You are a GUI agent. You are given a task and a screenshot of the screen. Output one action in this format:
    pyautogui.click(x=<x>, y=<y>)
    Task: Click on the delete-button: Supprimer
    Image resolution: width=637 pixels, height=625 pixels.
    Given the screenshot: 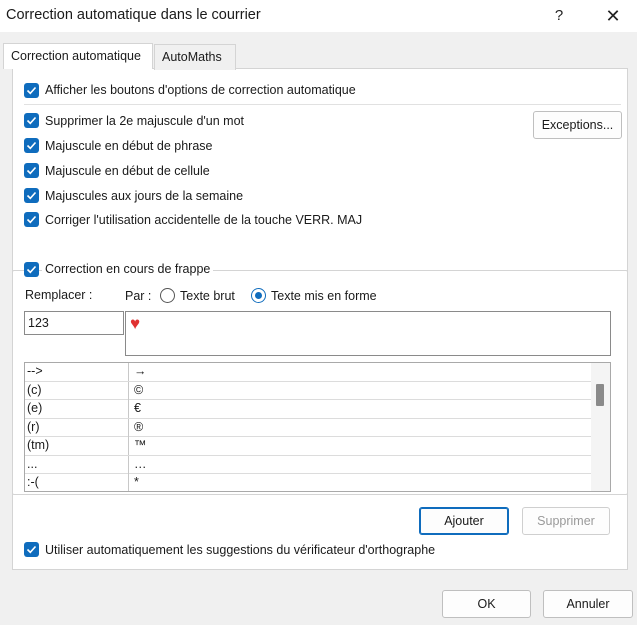 What is the action you would take?
    pyautogui.click(x=566, y=521)
    